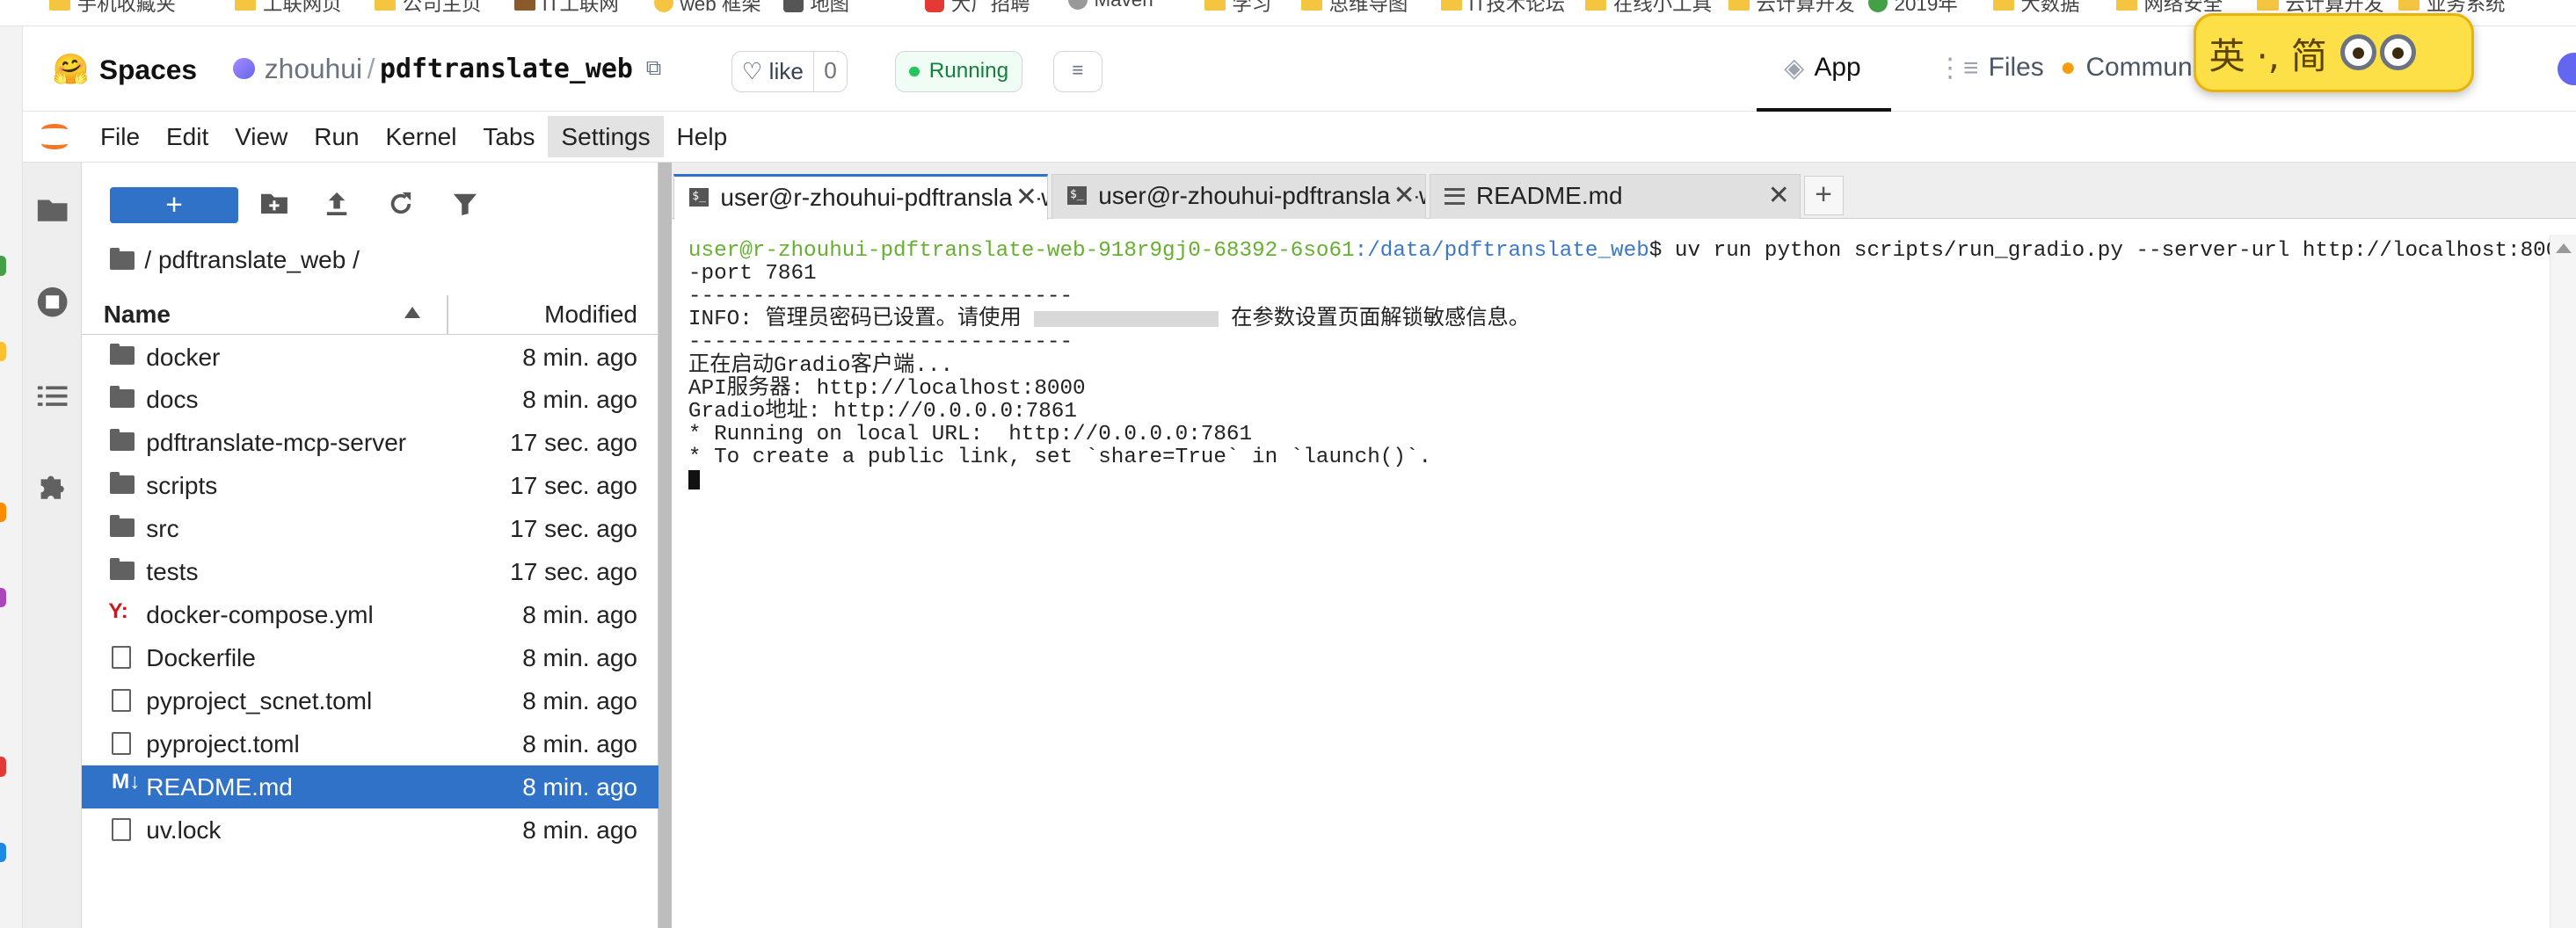 This screenshot has width=2576, height=928. Describe the element at coordinates (336, 137) in the screenshot. I see `menu-run: Run` at that location.